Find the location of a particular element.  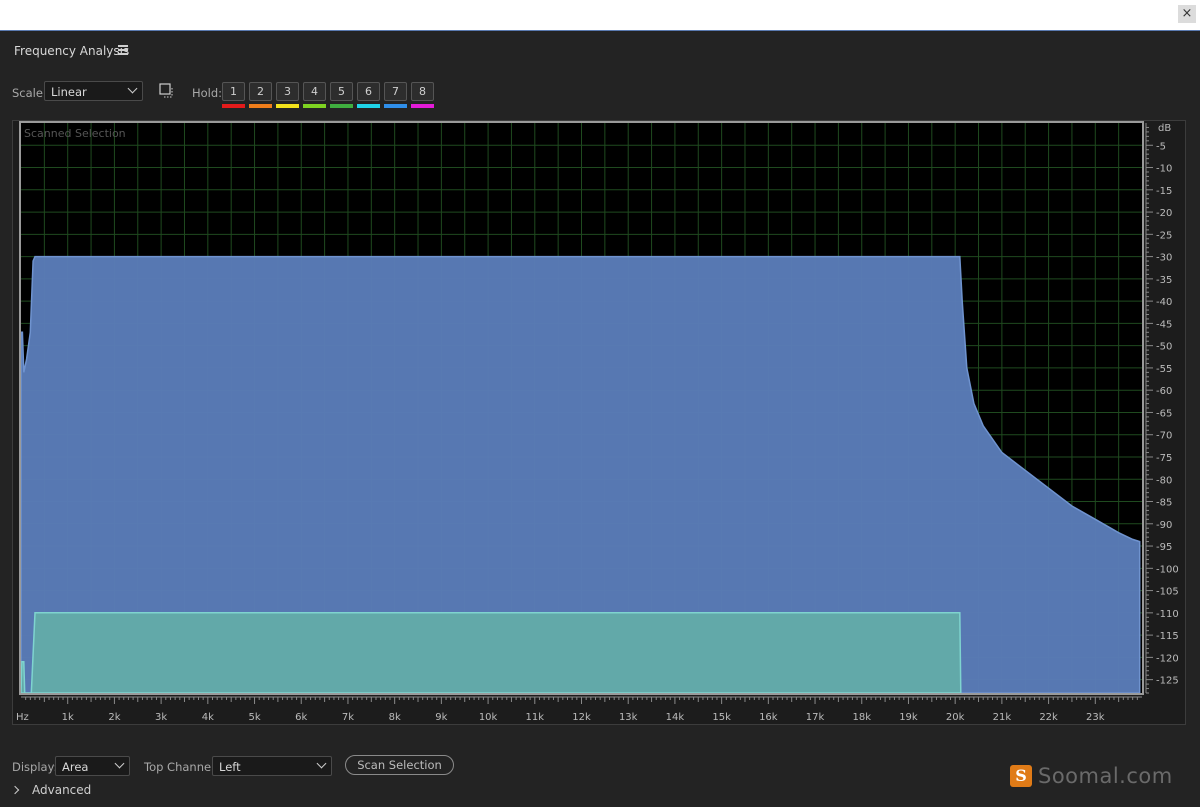

scan-selection-button: Scan Selection is located at coordinates (399, 765).